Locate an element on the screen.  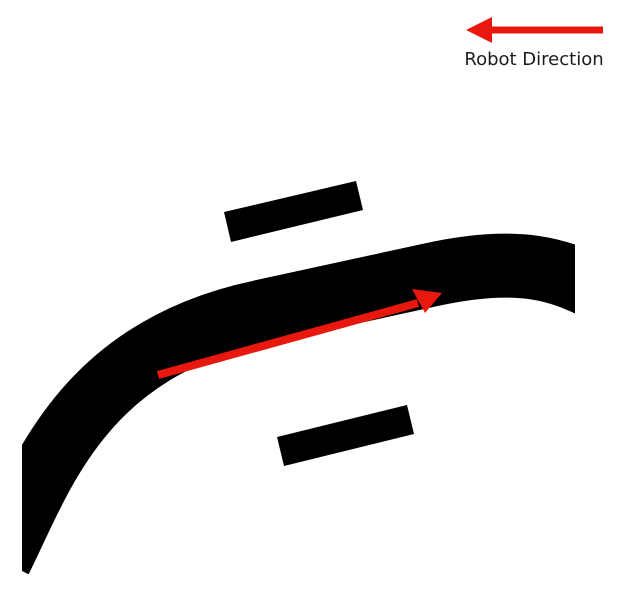
upper-marker-bar is located at coordinates (293, 211).